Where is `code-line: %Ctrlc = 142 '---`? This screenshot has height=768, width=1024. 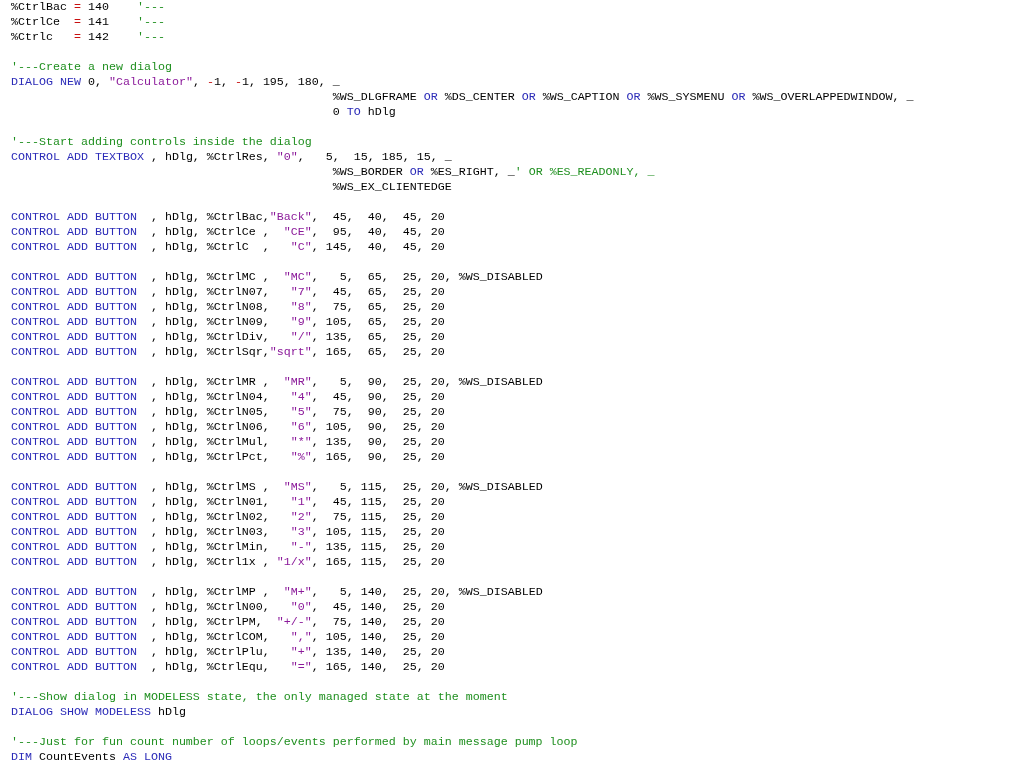 code-line: %Ctrlc = 142 '--- is located at coordinates (88, 37).